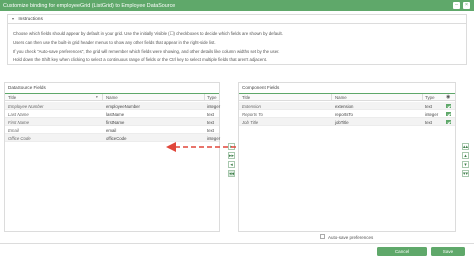 The height and width of the screenshot is (259, 474). I want to click on instructions-heading: Instructions, so click(30, 19).